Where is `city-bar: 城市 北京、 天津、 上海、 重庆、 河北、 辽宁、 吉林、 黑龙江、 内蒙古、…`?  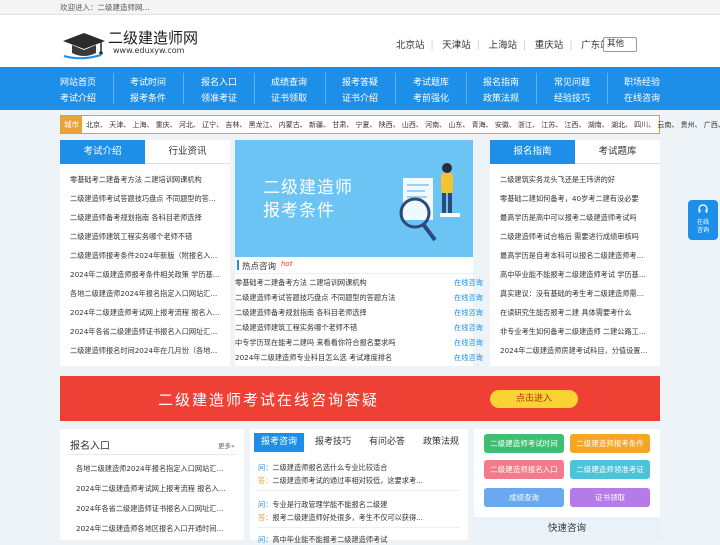
city-bar: 城市 北京、 天津、 上海、 重庆、 河北、 辽宁、 吉林、 黑龙江、 内蒙古、… is located at coordinates (390, 124).